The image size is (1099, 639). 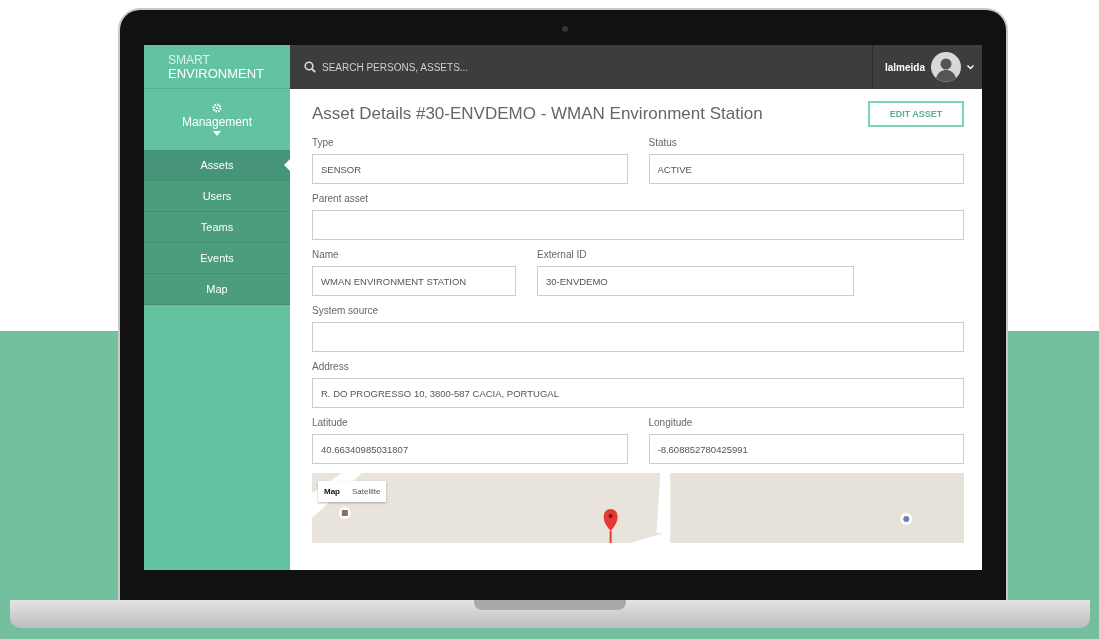 I want to click on caret-icon, so click(x=217, y=133).